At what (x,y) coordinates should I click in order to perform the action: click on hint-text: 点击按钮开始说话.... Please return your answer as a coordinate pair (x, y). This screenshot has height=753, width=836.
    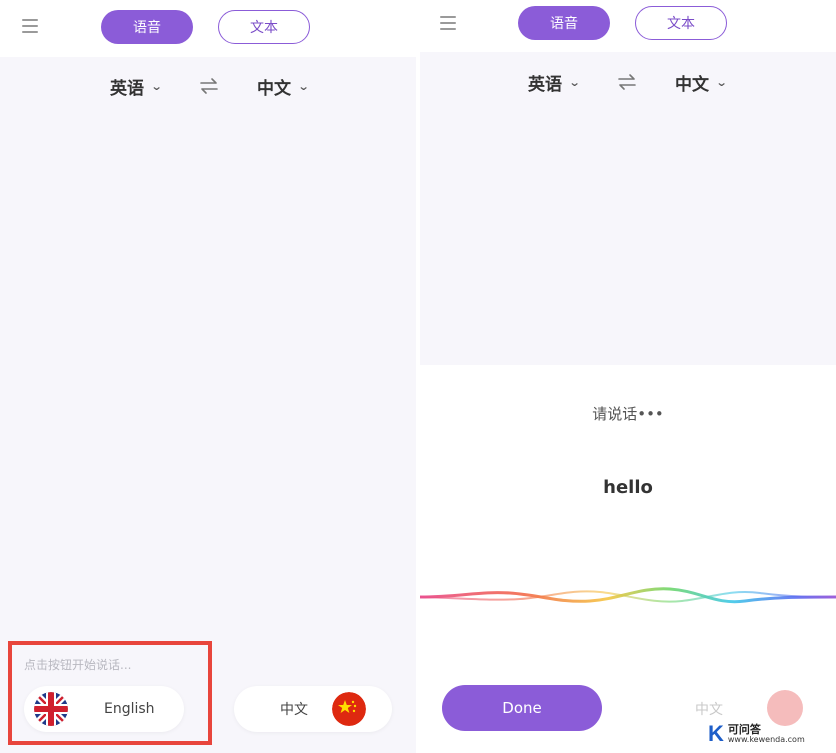
    Looking at the image, I should click on (78, 665).